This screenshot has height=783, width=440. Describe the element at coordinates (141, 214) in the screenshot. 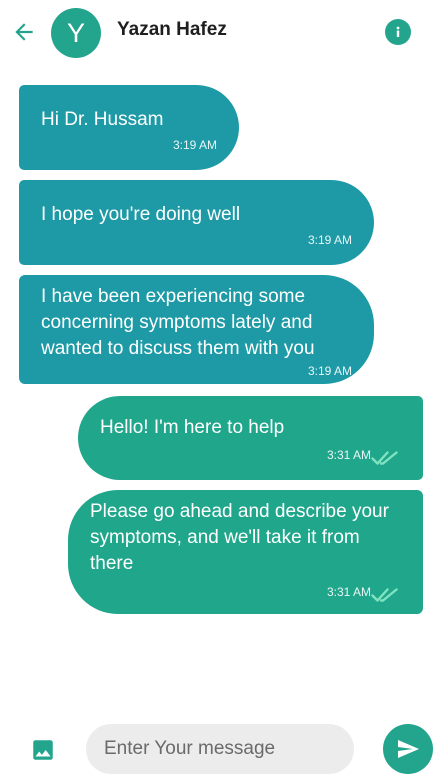

I see `message-text: I hope you're doing well` at that location.